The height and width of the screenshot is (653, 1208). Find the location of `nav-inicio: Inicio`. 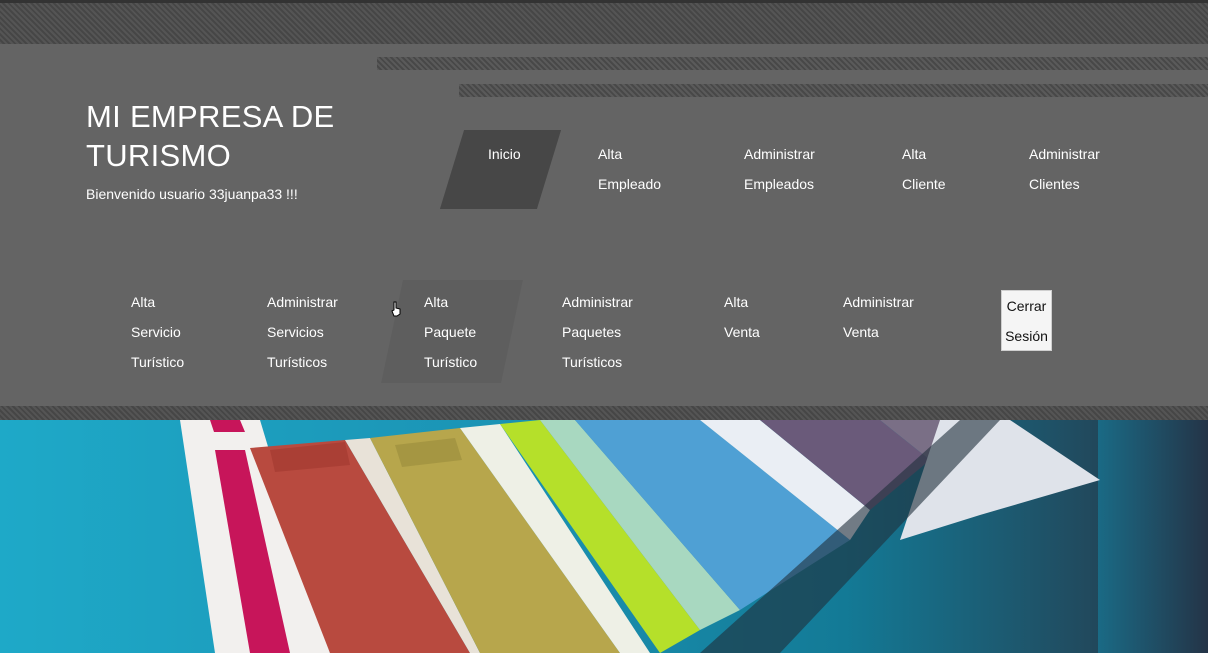

nav-inicio: Inicio is located at coordinates (504, 154).